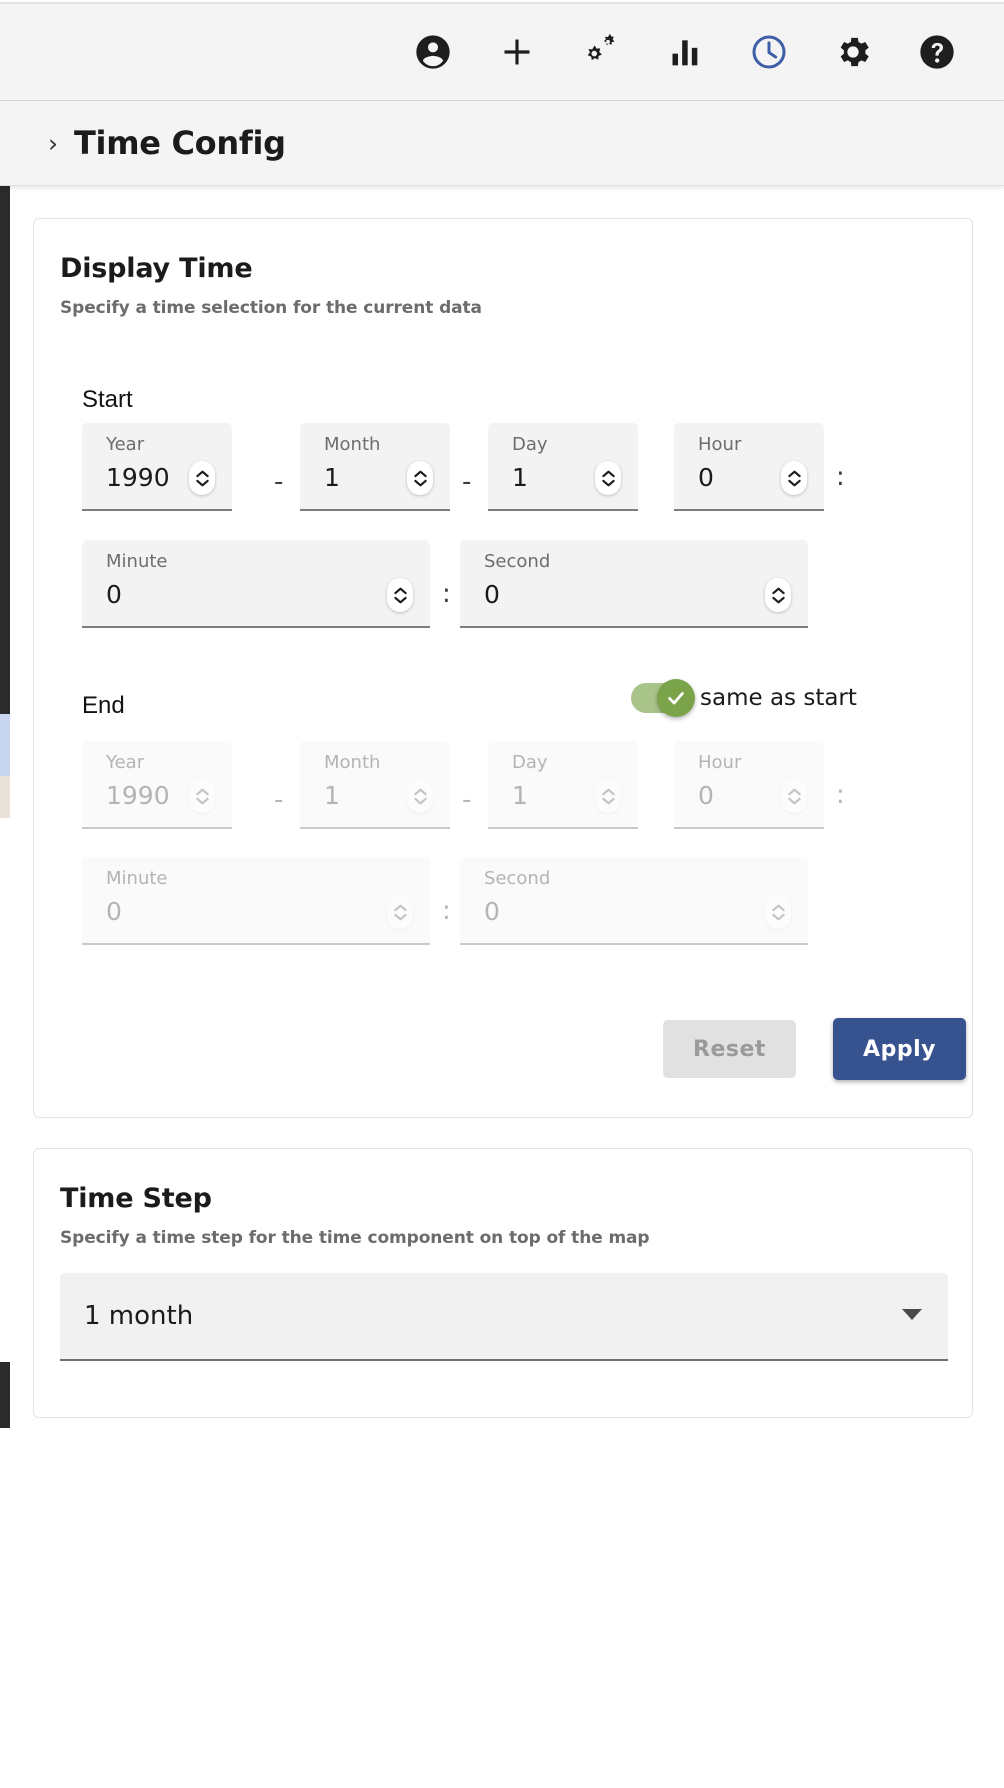 The width and height of the screenshot is (1004, 1788). Describe the element at coordinates (706, 795) in the screenshot. I see `end-hour-value: 0` at that location.